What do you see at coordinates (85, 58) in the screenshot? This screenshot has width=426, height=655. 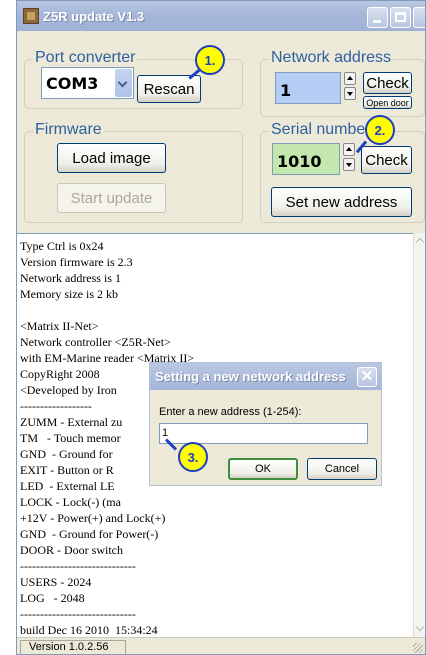 I see `port-converter-label: Port converter` at bounding box center [85, 58].